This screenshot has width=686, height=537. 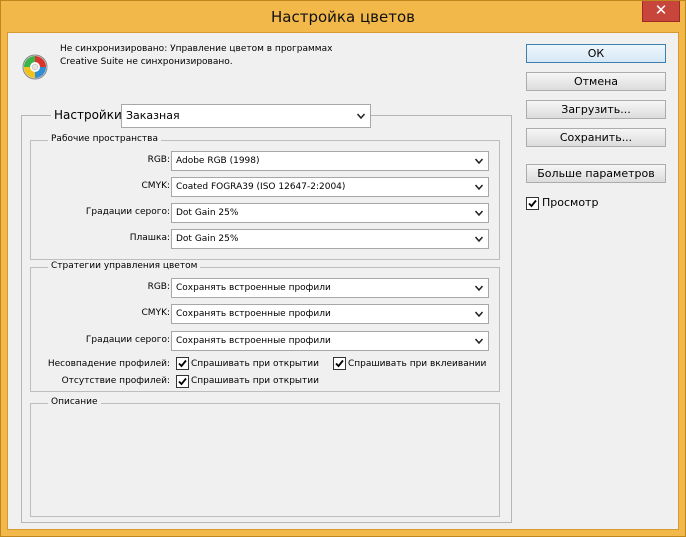 I want to click on close-button: ✕, so click(x=661, y=11).